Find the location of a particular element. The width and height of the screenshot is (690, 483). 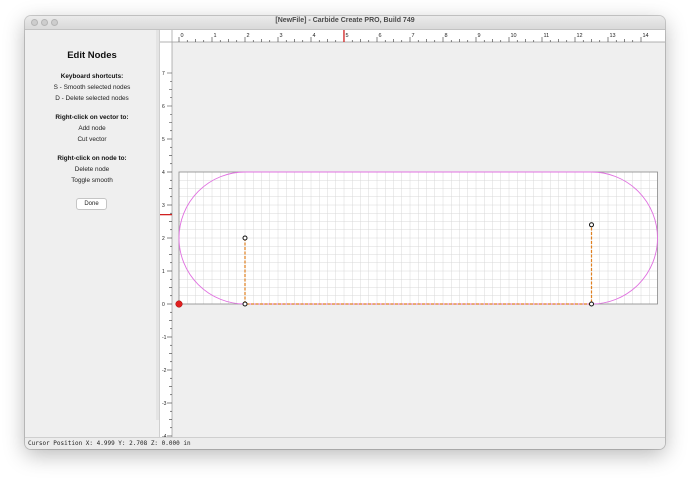

delete-node-hint: Delete node is located at coordinates (92, 169).